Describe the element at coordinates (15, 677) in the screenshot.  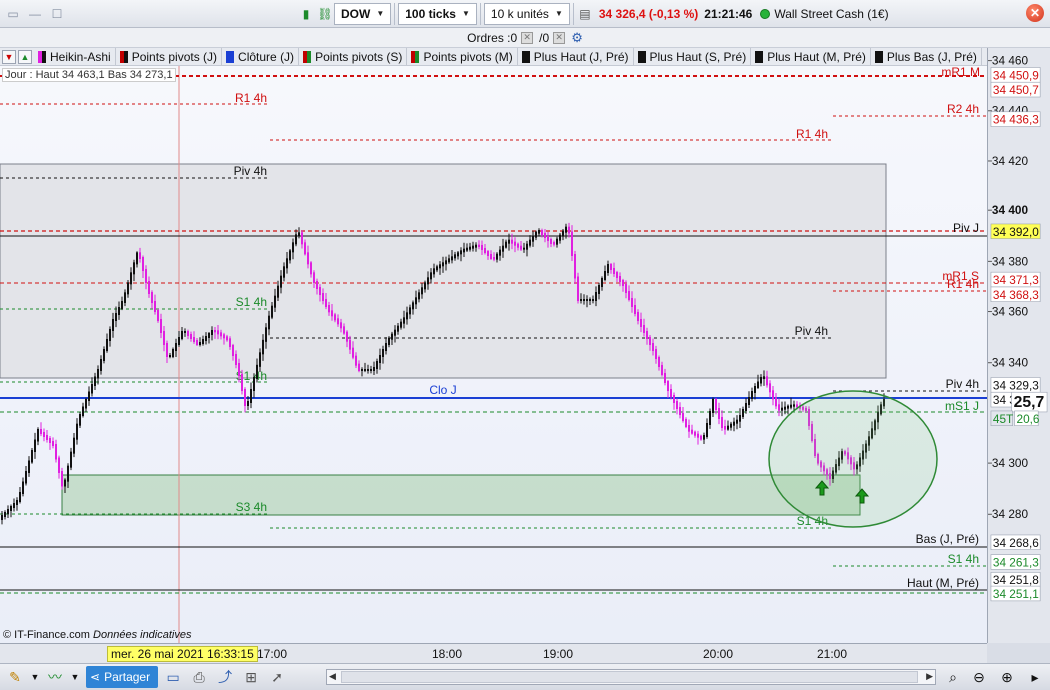
I see `drawing-tools-icon: ✎` at that location.